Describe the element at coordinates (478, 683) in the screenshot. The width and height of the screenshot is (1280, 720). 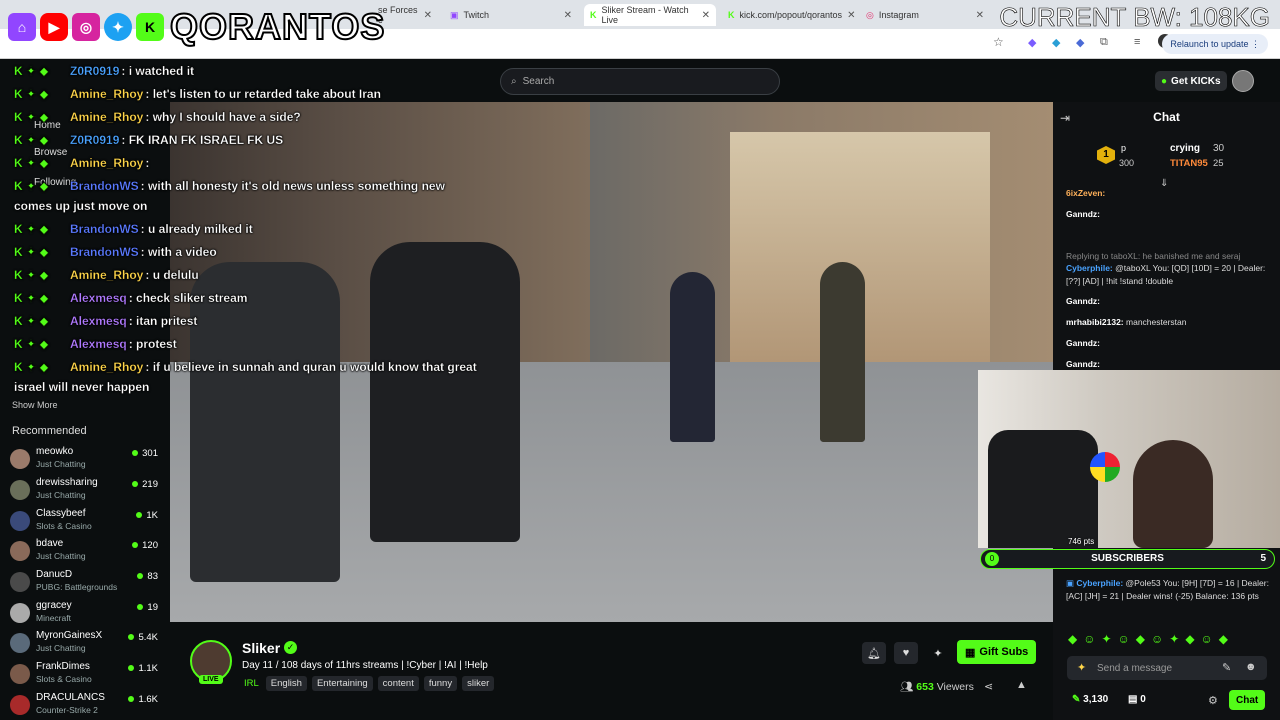
I see `tag: sliker` at that location.